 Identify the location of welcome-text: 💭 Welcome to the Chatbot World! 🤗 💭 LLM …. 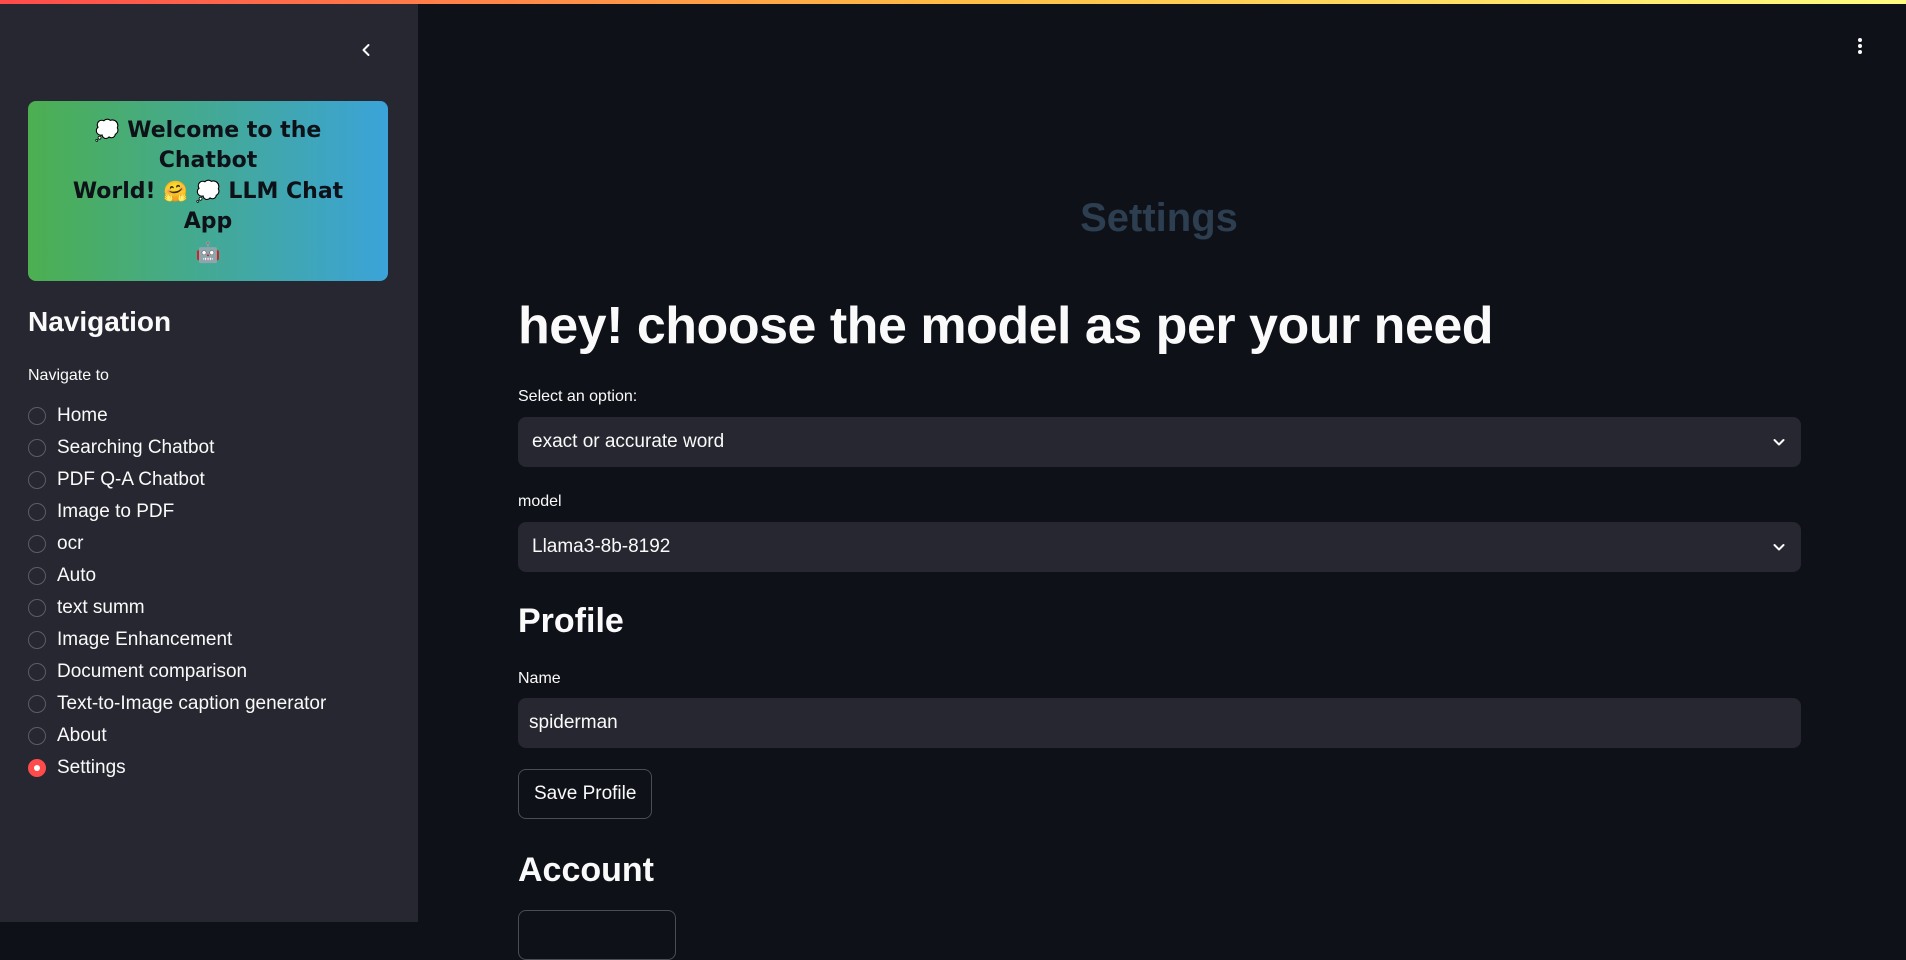
(208, 191).